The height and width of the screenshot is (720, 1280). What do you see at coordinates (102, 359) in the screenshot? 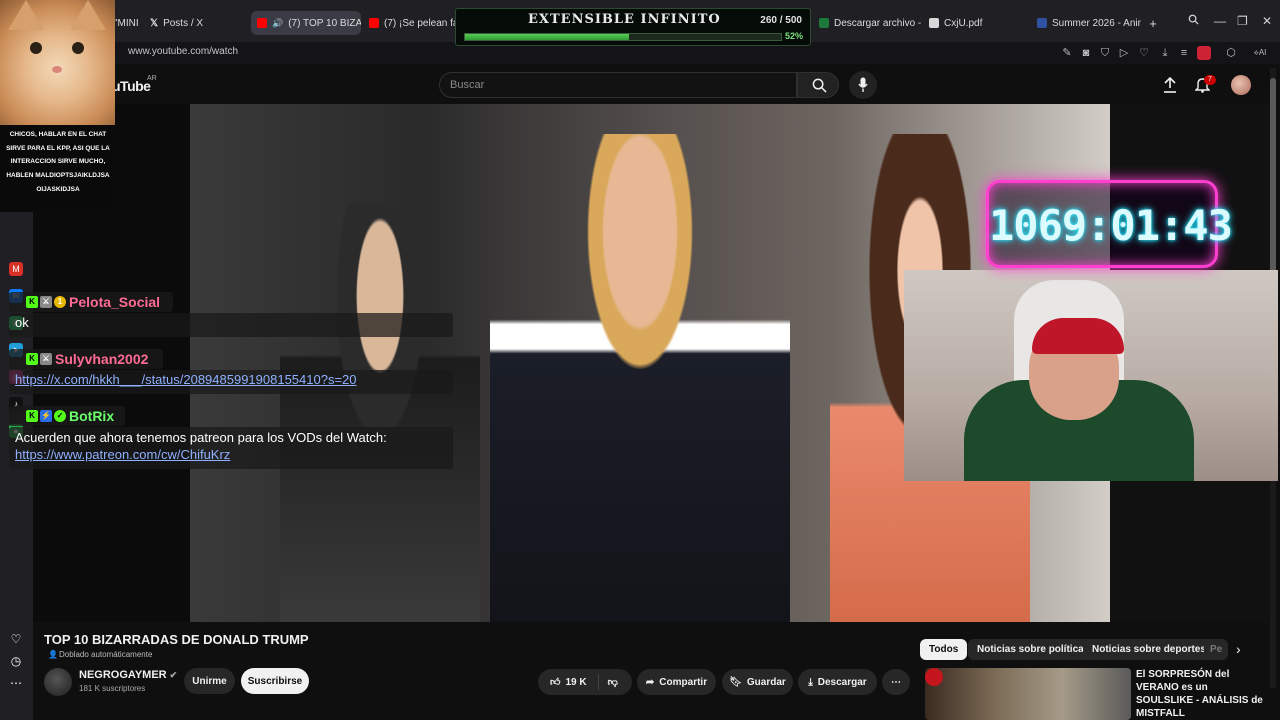
I see `chat-username: Sulyvhan2002` at bounding box center [102, 359].